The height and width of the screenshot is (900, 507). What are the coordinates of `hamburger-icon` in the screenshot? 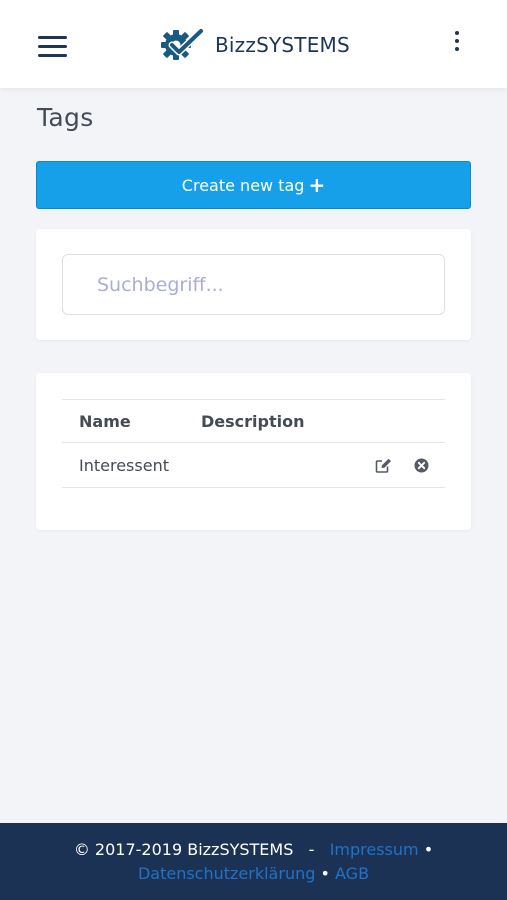 It's located at (52, 47).